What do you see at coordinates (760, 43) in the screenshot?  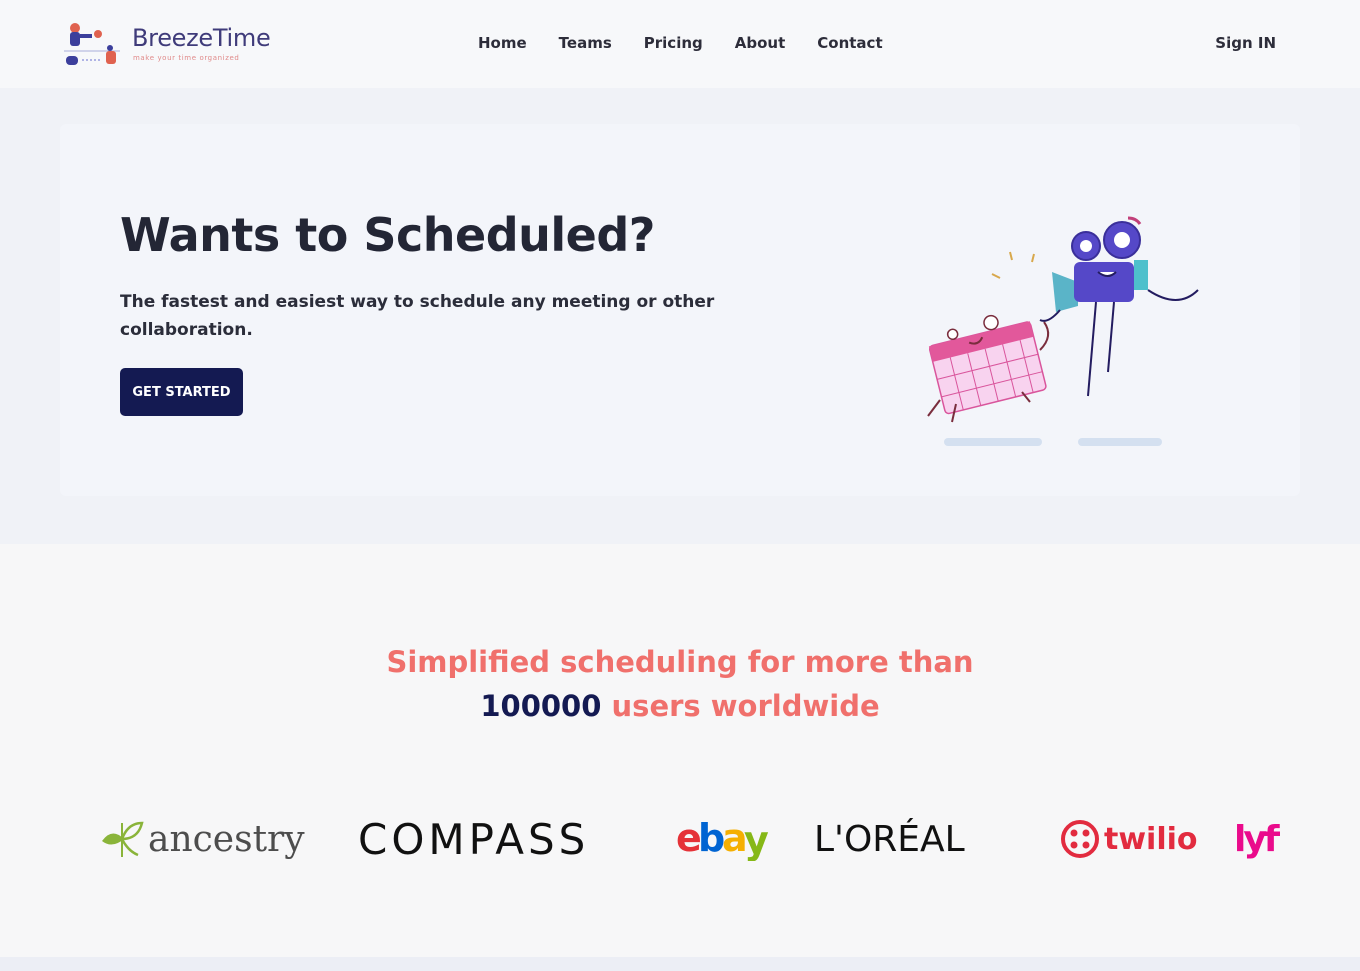 I see `nav-about: About` at bounding box center [760, 43].